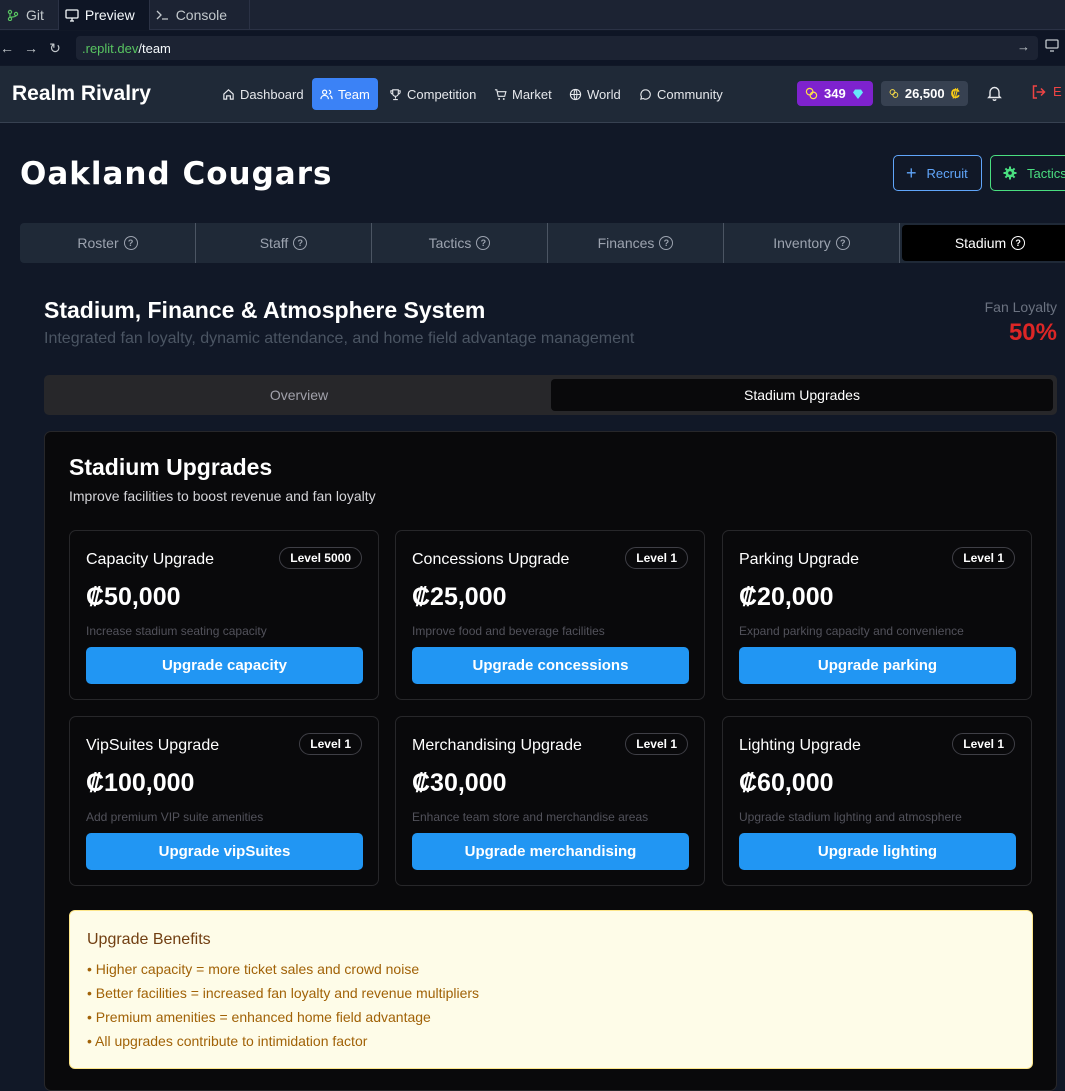 The height and width of the screenshot is (1091, 1065). What do you see at coordinates (626, 243) in the screenshot?
I see `tab-label: Finances` at bounding box center [626, 243].